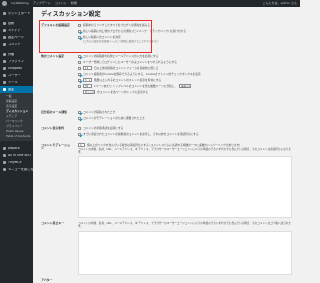 Image resolution: width=320 pixels, height=283 pixels. Describe the element at coordinates (4, 169) in the screenshot. I see `collapse-icon` at that location.